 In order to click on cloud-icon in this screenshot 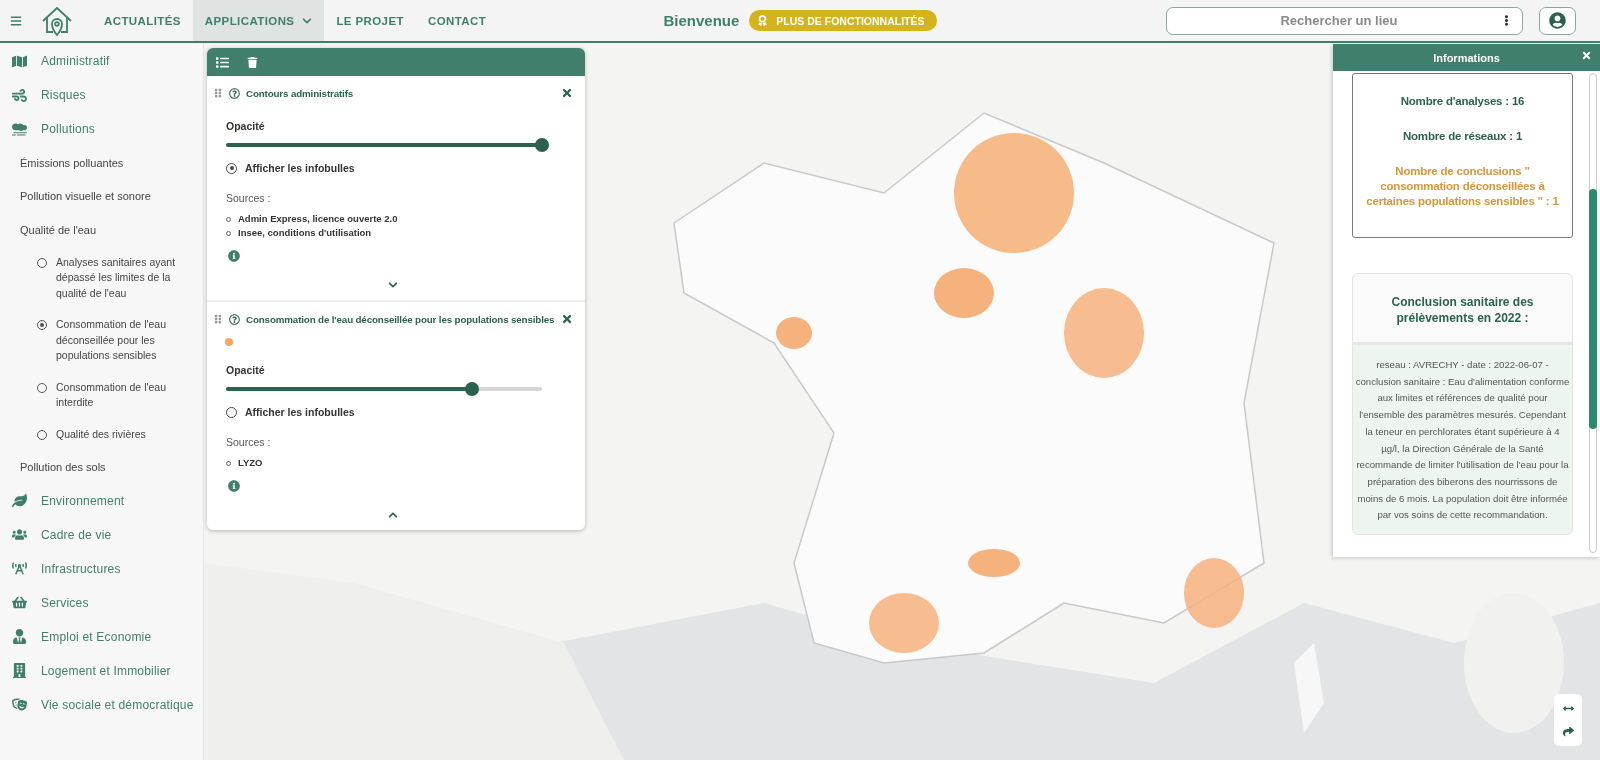, I will do `click(19, 129)`.